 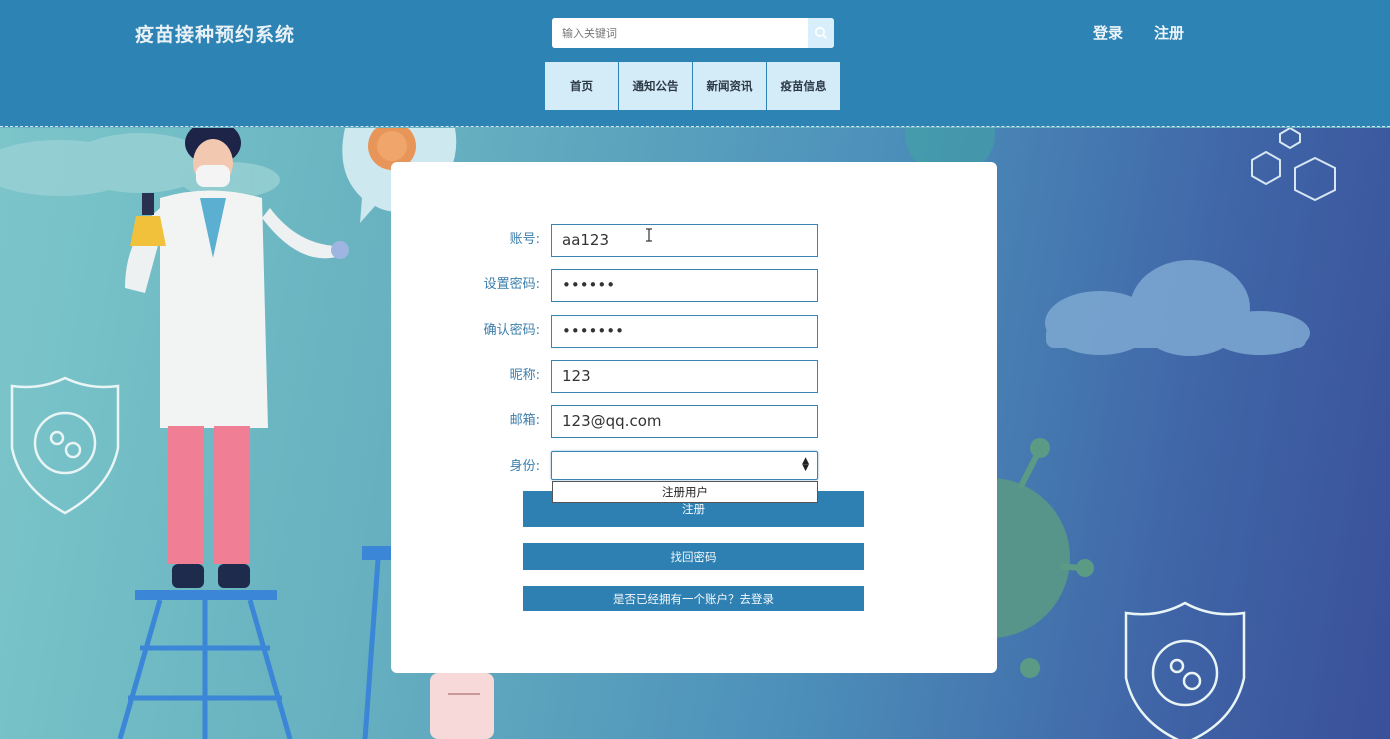 What do you see at coordinates (1108, 32) in the screenshot?
I see `login-link: 登录` at bounding box center [1108, 32].